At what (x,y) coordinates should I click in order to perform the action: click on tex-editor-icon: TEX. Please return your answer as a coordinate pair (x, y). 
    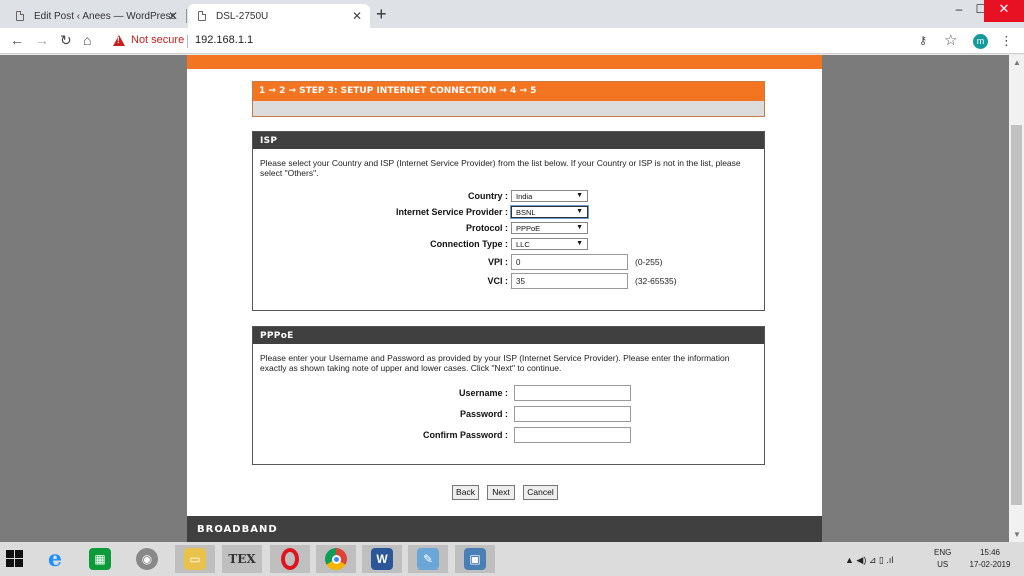
    Looking at the image, I should click on (242, 559).